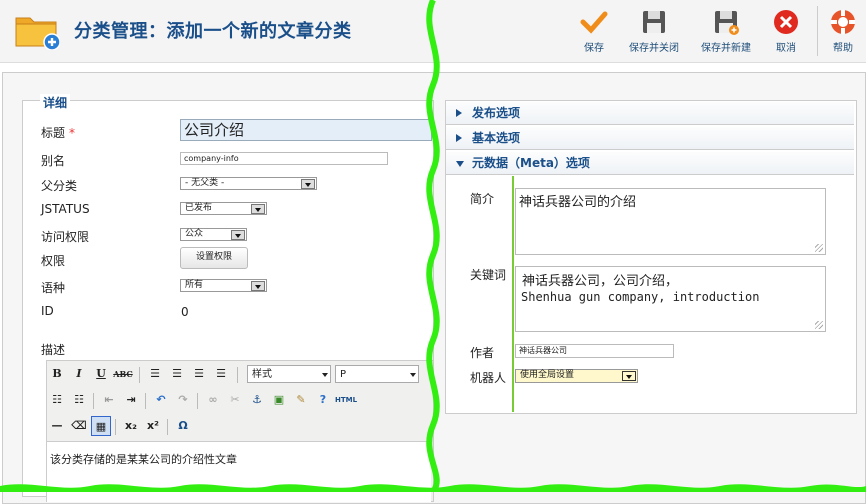 The image size is (866, 504). Describe the element at coordinates (531, 163) in the screenshot. I see `accordion-meta-label: 元数据（Meta）选项` at that location.